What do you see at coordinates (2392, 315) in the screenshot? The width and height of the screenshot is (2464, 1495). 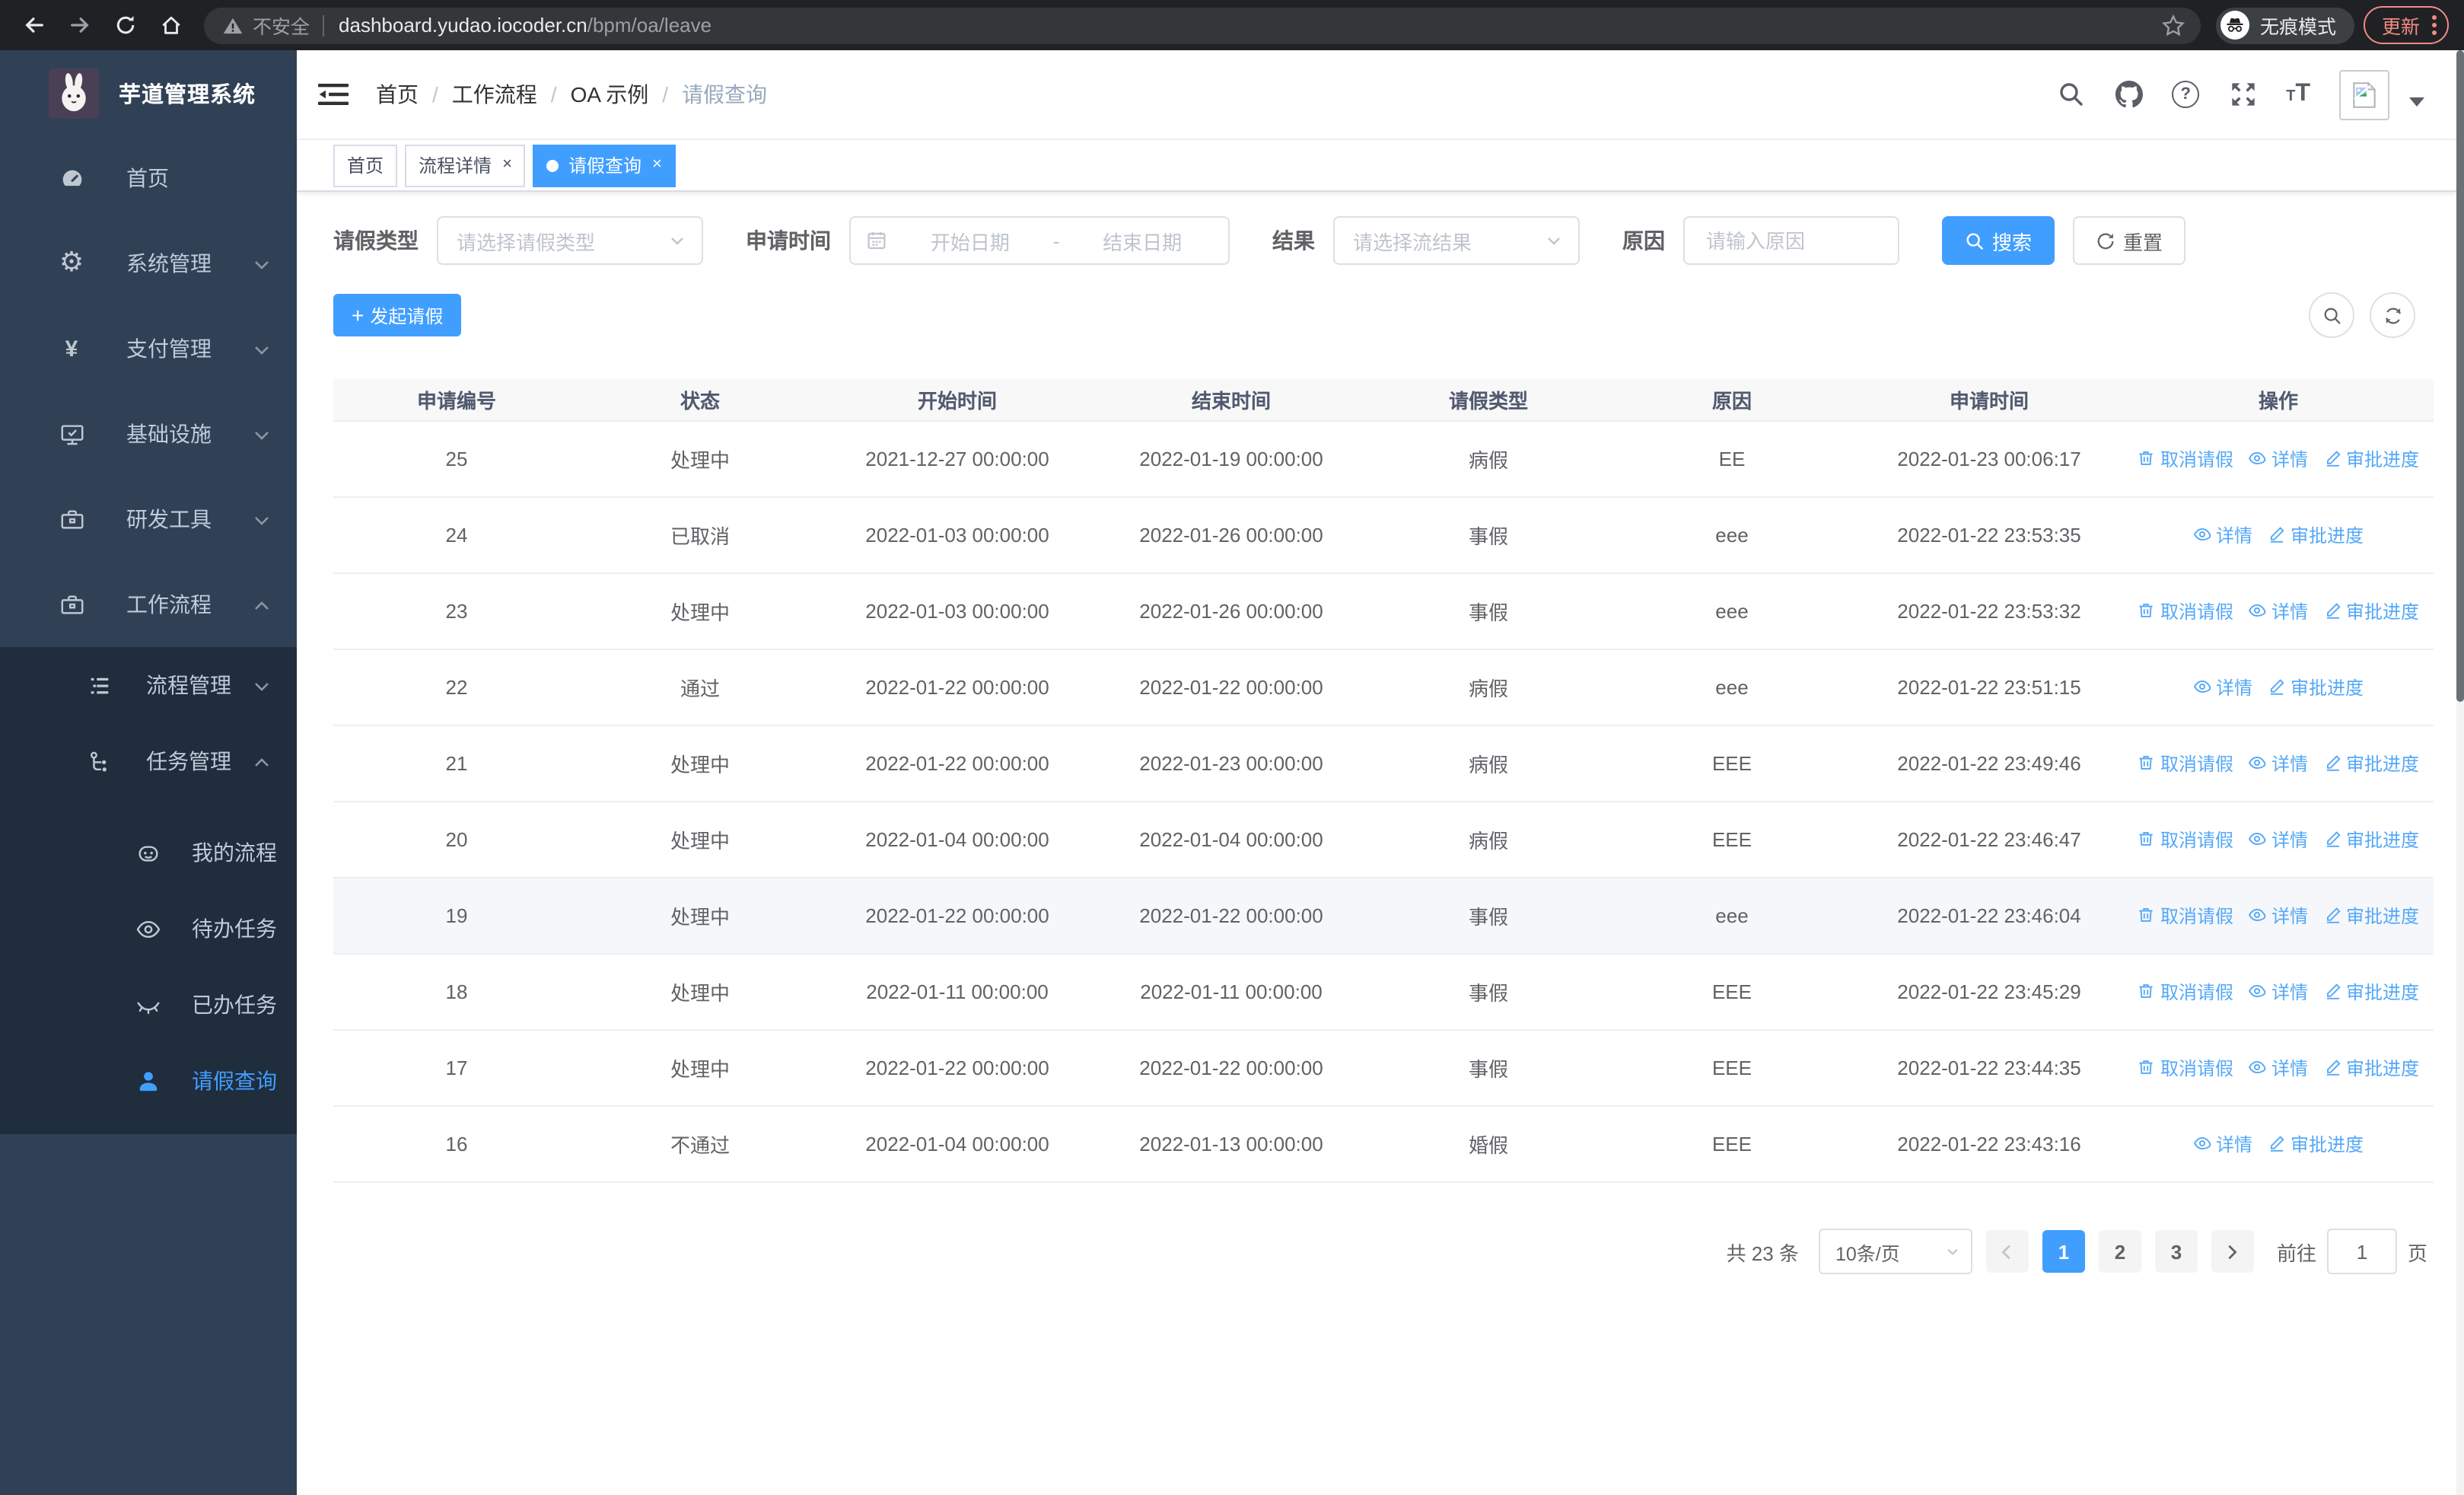 I see `refresh-table-button` at bounding box center [2392, 315].